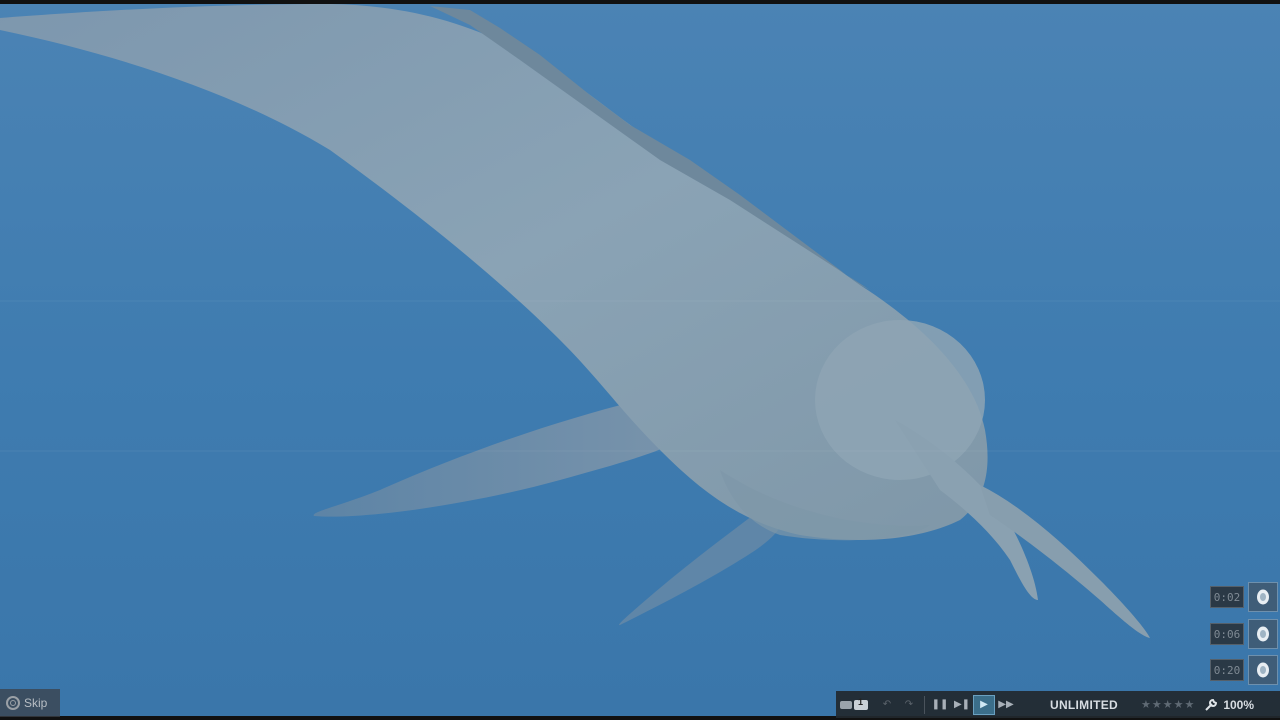 This screenshot has height=720, width=1280. What do you see at coordinates (1227, 634) in the screenshot?
I see `timer-value: 0:06` at bounding box center [1227, 634].